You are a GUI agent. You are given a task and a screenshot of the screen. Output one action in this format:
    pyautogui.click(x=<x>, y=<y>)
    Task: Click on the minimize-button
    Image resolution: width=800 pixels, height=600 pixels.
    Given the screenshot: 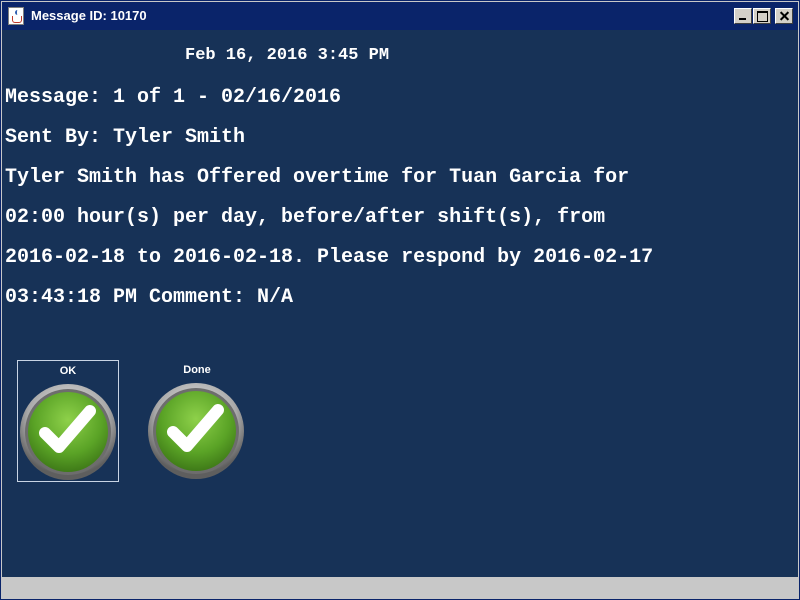 What is the action you would take?
    pyautogui.click(x=743, y=16)
    